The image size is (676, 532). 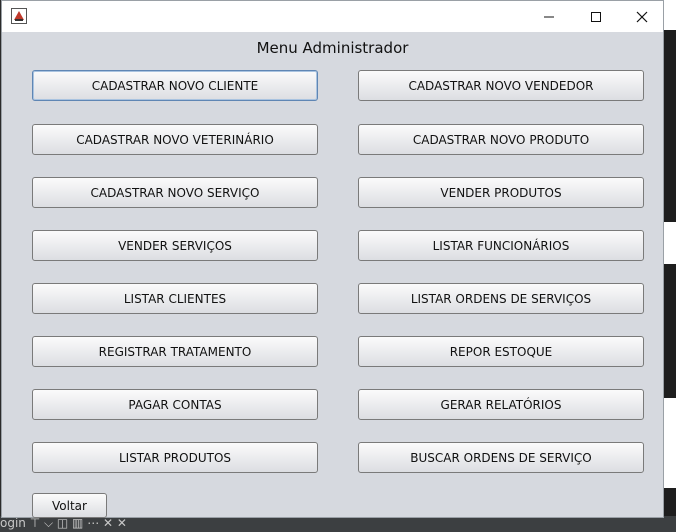 I want to click on register-client-button: CADASTRAR NOVO CLIENTE, so click(x=175, y=85).